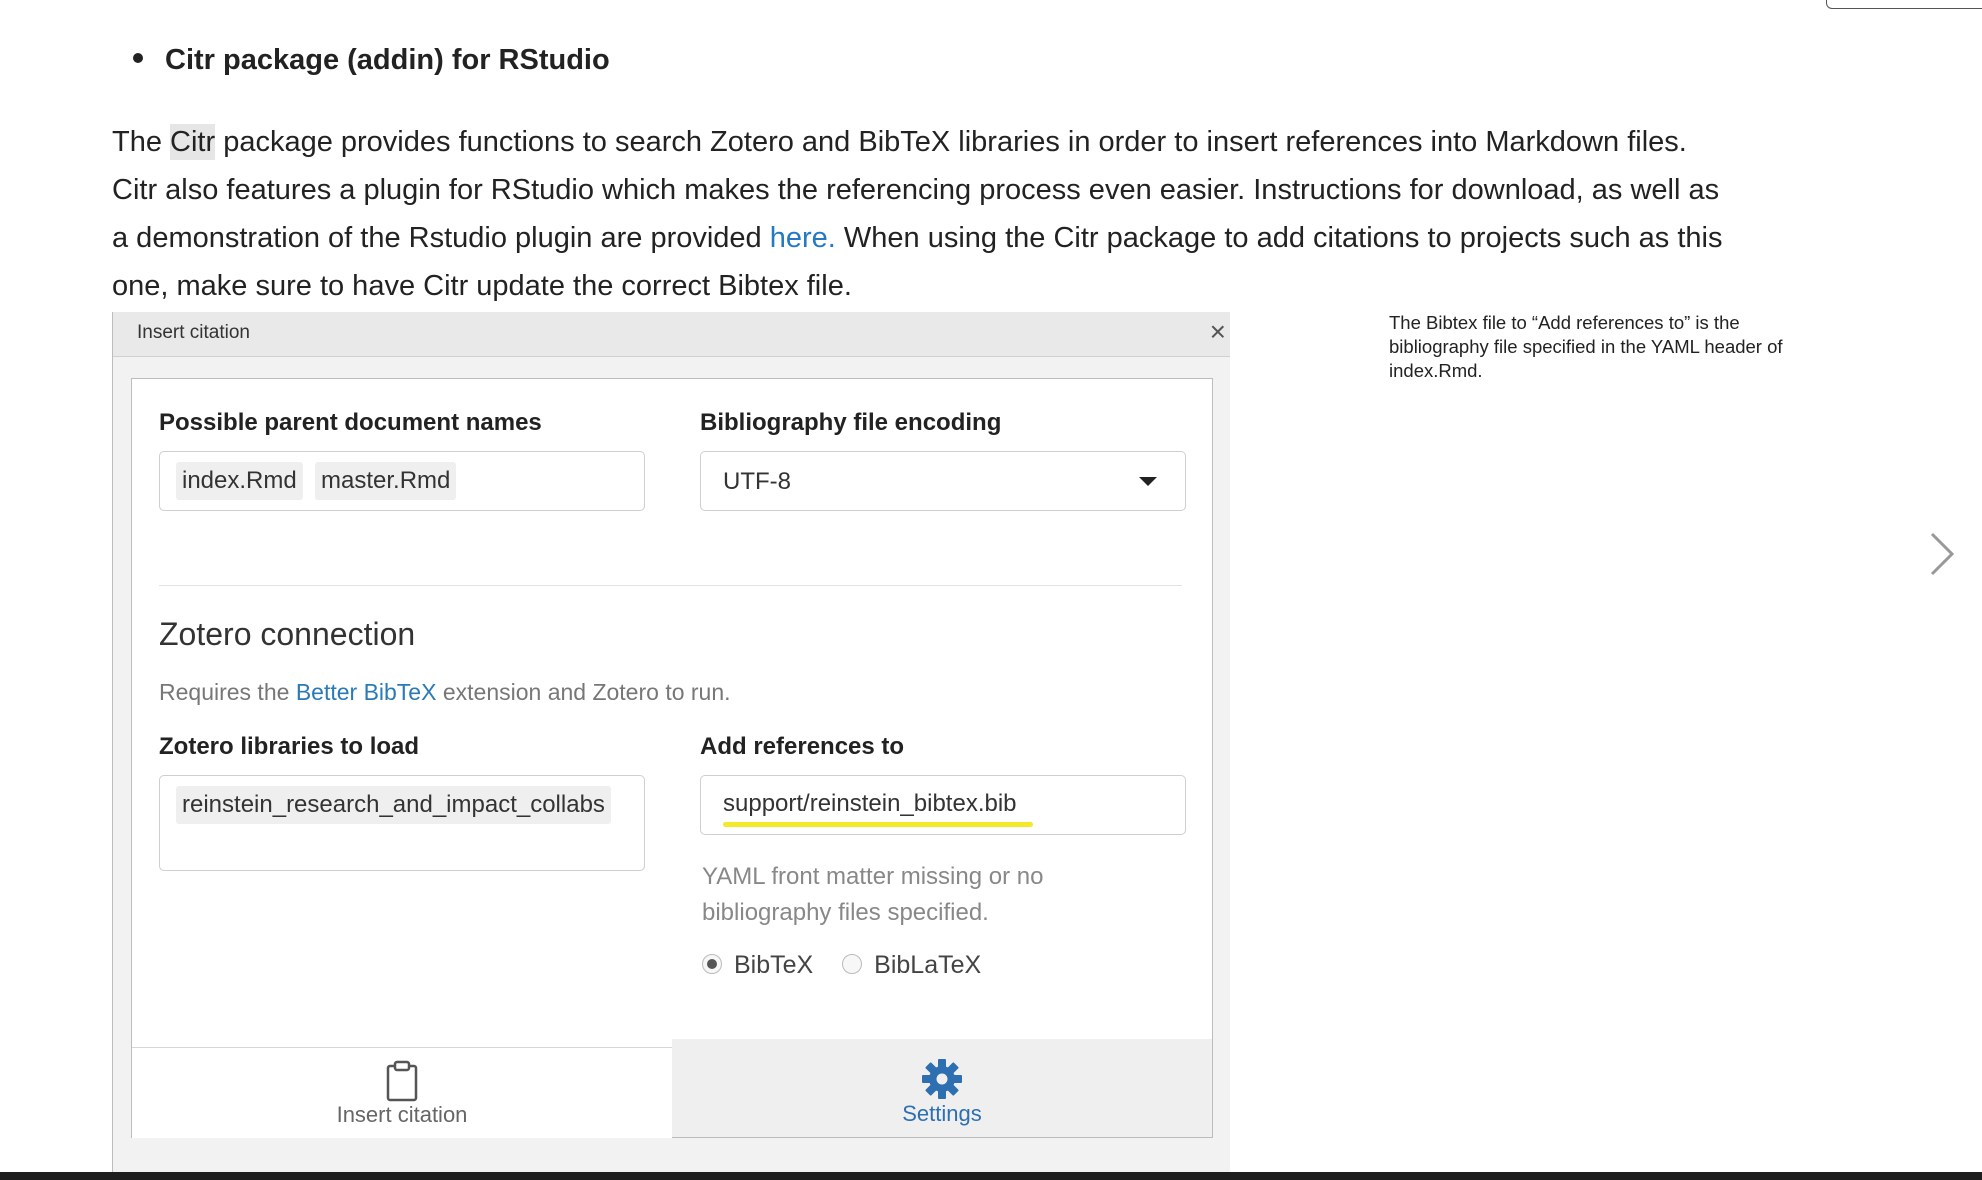 Image resolution: width=1982 pixels, height=1180 pixels. What do you see at coordinates (193, 142) in the screenshot?
I see `highlighted-word: Citr` at bounding box center [193, 142].